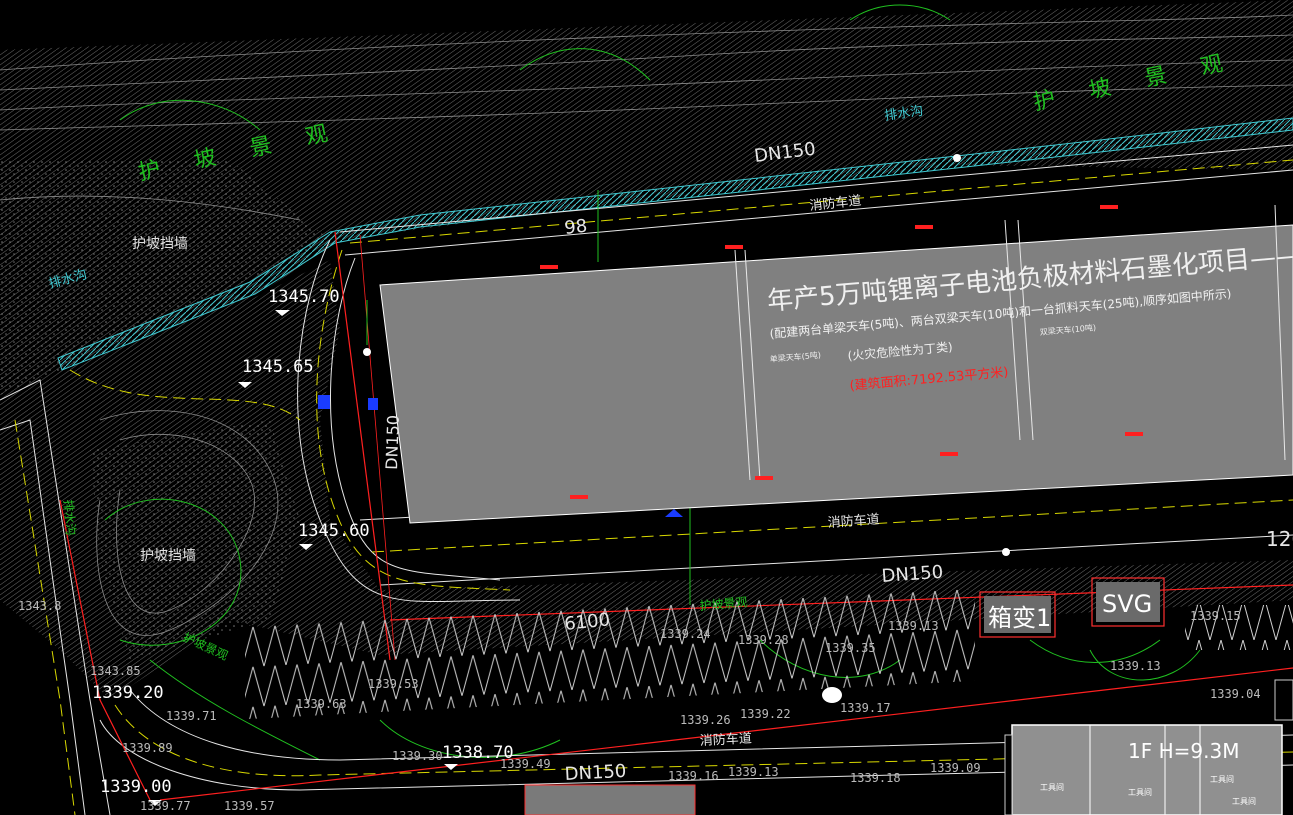 The image size is (1293, 815). I want to click on elev-small: 1339.04, so click(1235, 694).